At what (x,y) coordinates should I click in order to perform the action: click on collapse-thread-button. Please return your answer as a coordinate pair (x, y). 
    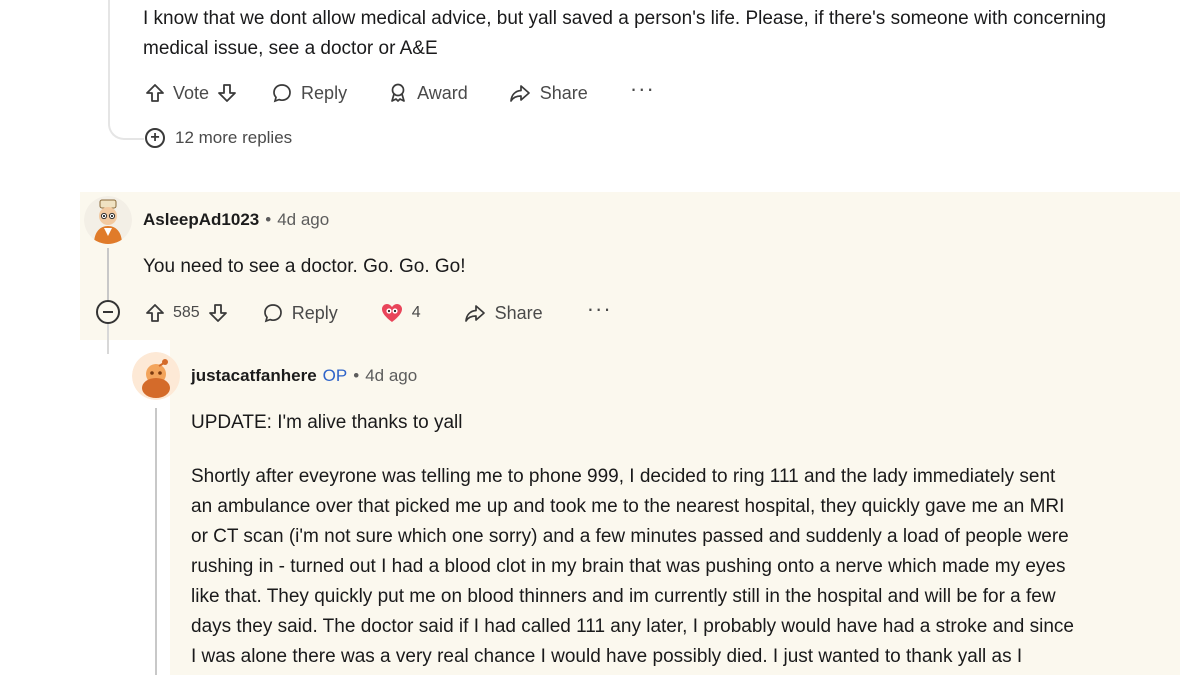
    Looking at the image, I should click on (108, 312).